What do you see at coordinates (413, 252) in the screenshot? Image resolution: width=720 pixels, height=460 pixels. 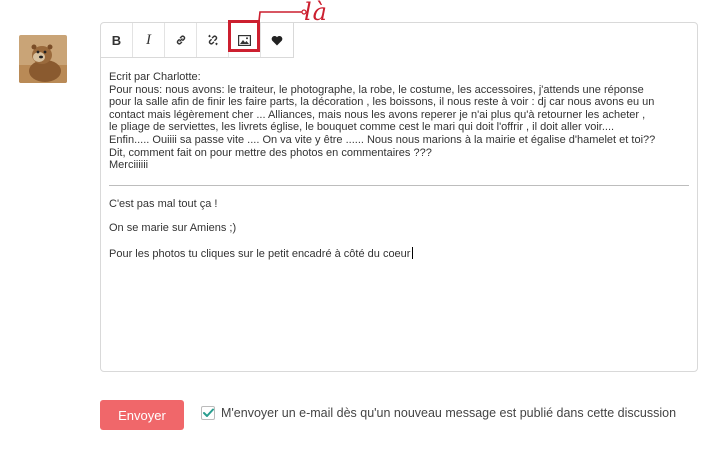 I see `text-cursor` at bounding box center [413, 252].